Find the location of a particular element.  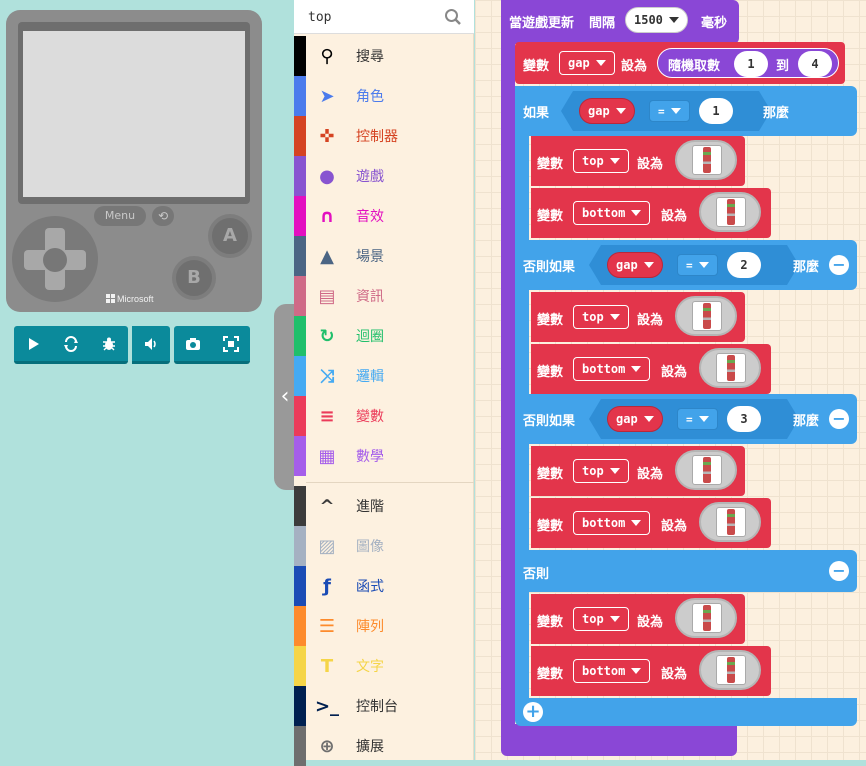

refresh-icon: ↻ is located at coordinates (327, 336).